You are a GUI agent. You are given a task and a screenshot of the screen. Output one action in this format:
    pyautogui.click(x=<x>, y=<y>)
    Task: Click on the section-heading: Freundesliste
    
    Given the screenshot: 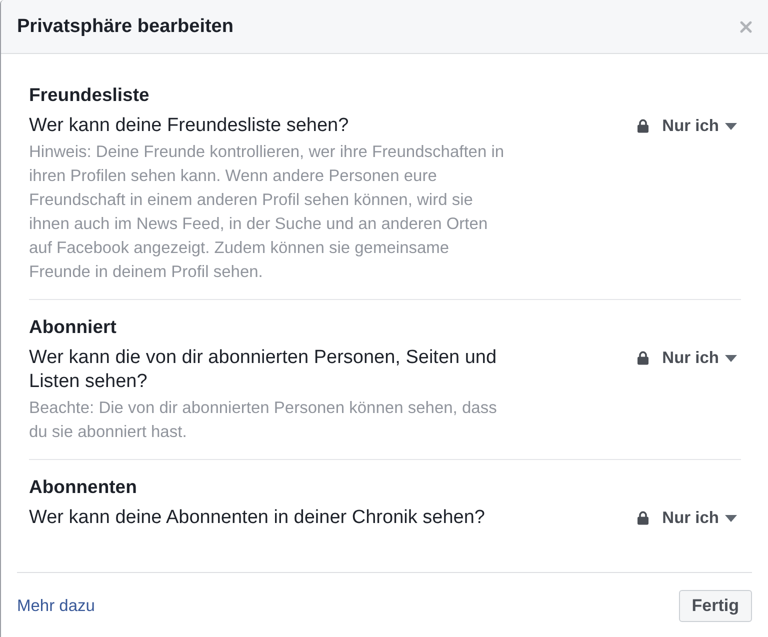 What is the action you would take?
    pyautogui.click(x=89, y=95)
    